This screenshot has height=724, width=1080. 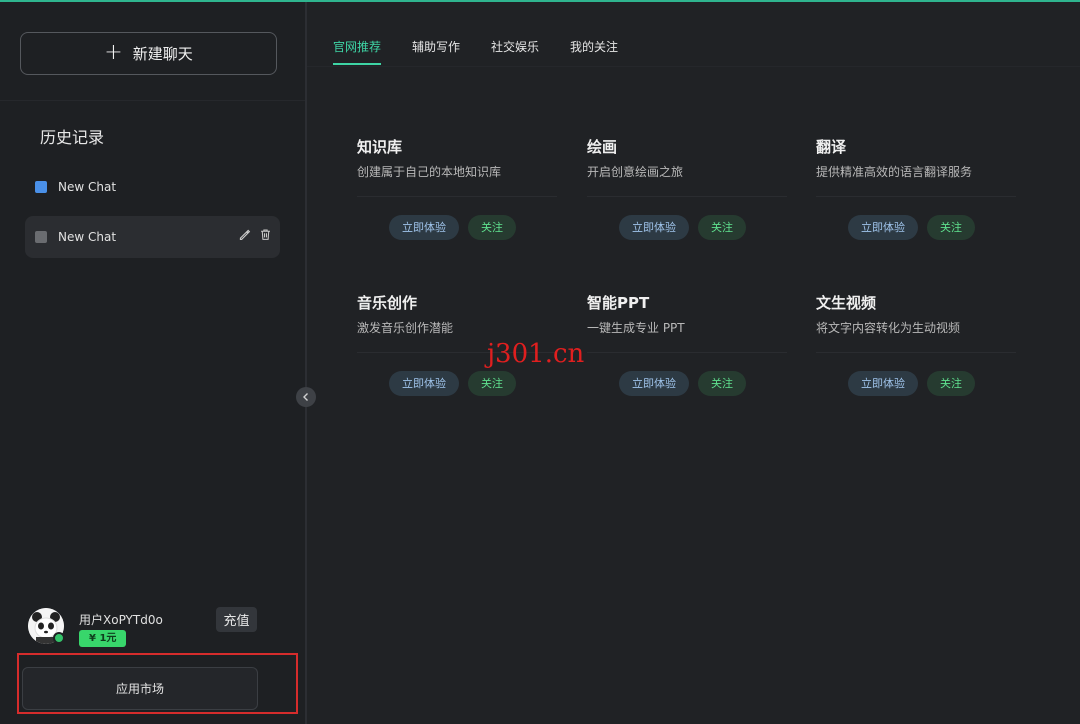 I want to click on new-chat-button: + 新建聊天, so click(x=148, y=53).